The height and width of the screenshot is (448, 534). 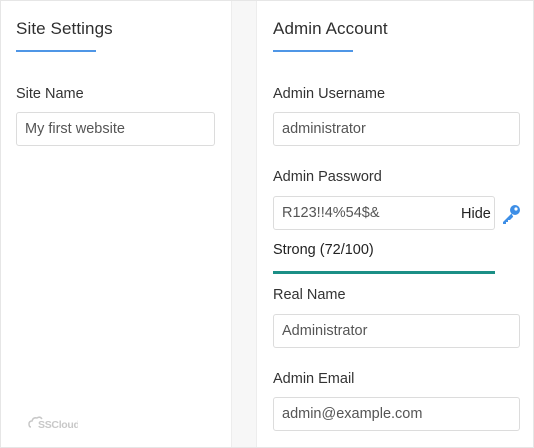 I want to click on admin-username-label: Admin Username, so click(x=329, y=94).